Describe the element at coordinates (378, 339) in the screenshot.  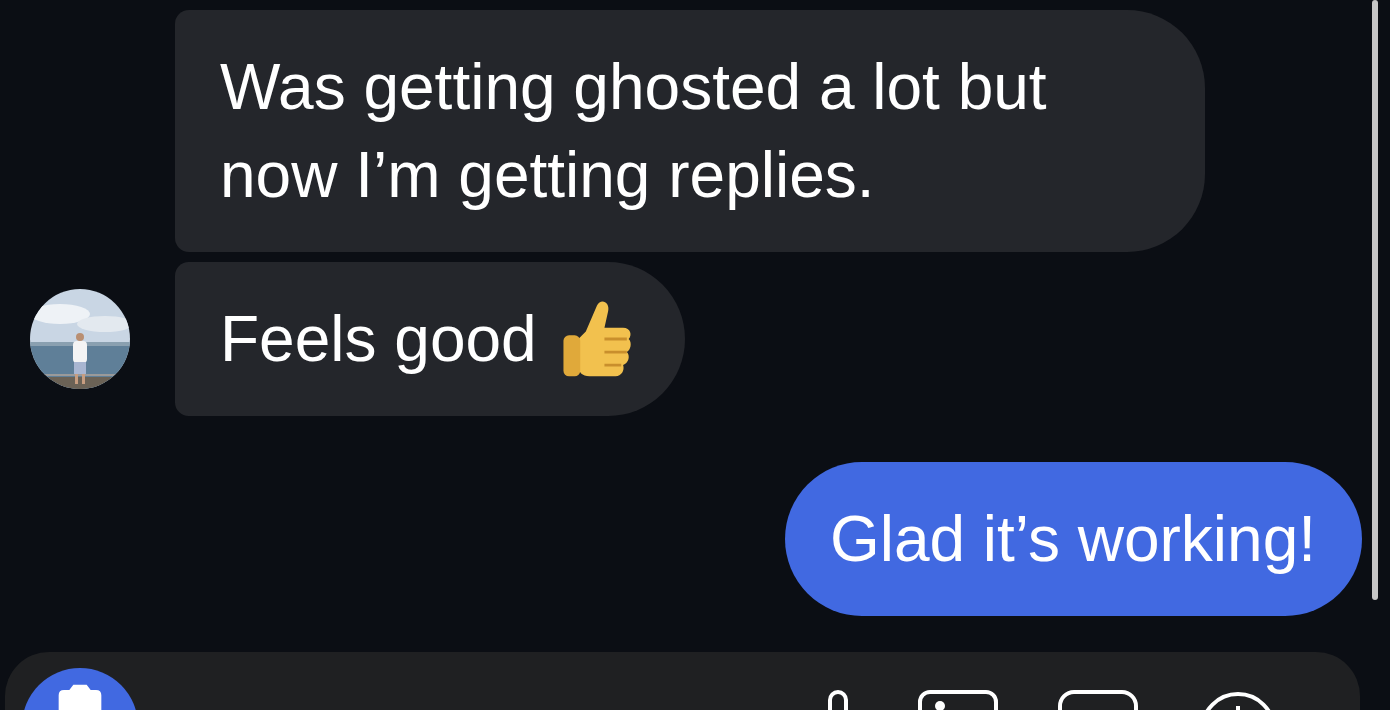
I see `message-text: Feels good` at that location.